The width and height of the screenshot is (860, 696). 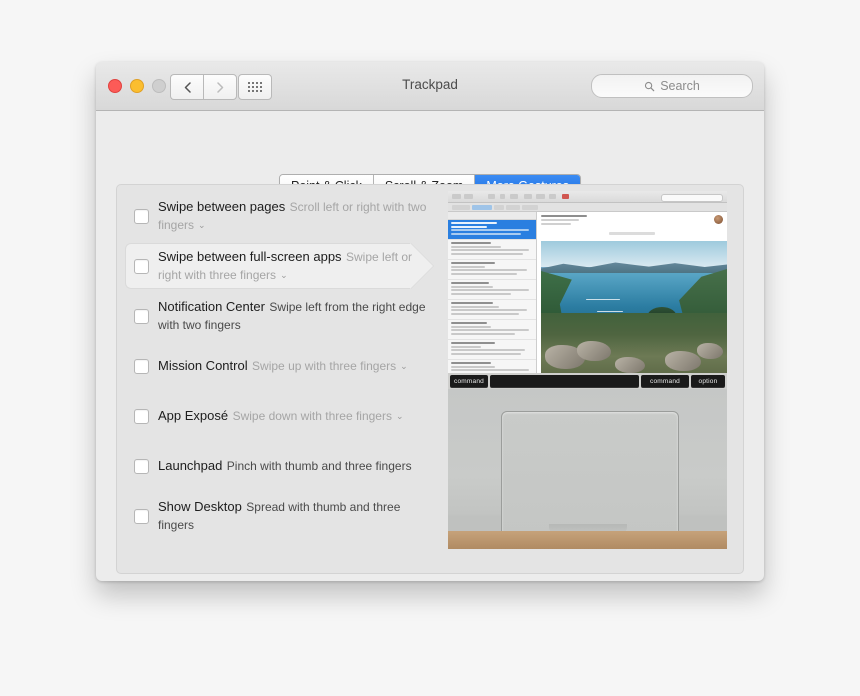 I want to click on key-command-left: command, so click(x=469, y=381).